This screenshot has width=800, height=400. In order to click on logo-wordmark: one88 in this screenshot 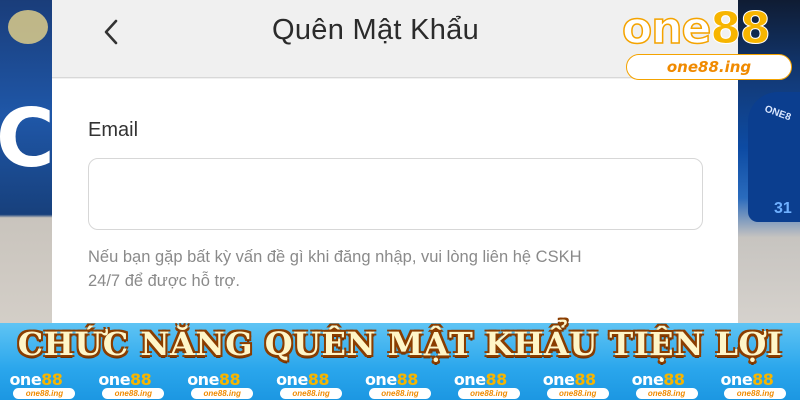, I will do `click(696, 29)`.